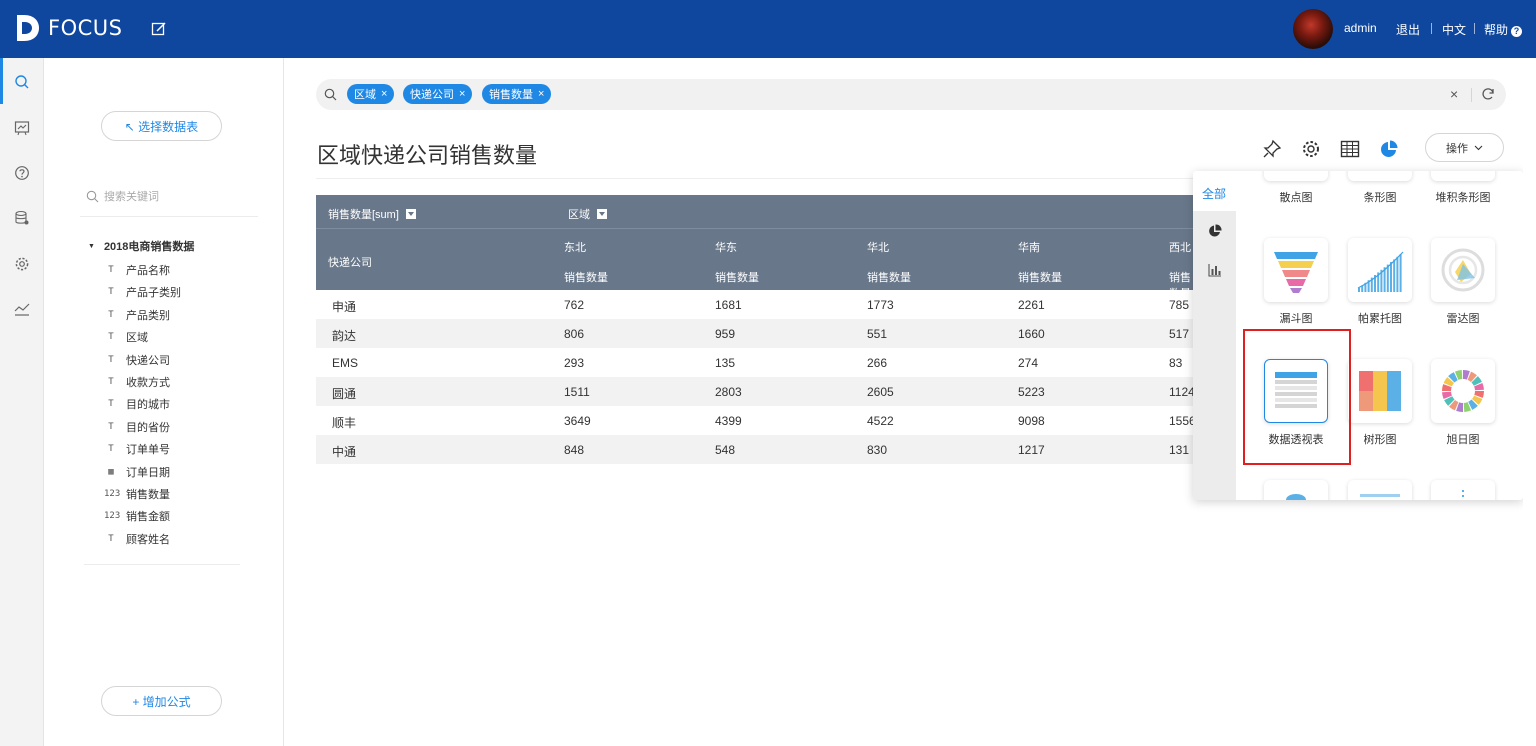  Describe the element at coordinates (1360, 28) in the screenshot. I see `username: admin` at that location.